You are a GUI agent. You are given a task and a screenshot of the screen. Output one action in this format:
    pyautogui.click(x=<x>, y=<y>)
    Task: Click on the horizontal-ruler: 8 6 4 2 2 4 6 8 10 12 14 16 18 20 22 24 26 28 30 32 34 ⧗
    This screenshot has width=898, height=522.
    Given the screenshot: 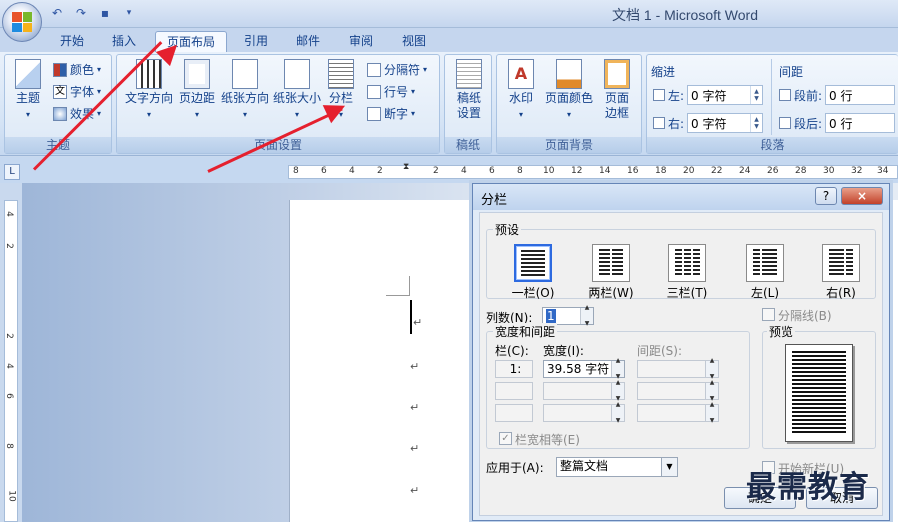 What is the action you would take?
    pyautogui.click(x=593, y=172)
    